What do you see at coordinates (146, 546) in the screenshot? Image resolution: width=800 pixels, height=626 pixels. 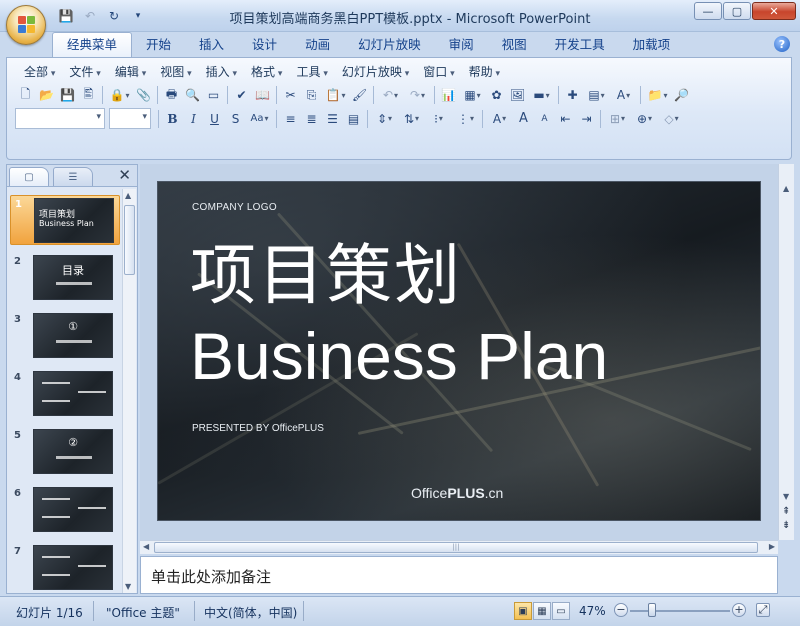 I see `scroll-left-icon: ◀` at bounding box center [146, 546].